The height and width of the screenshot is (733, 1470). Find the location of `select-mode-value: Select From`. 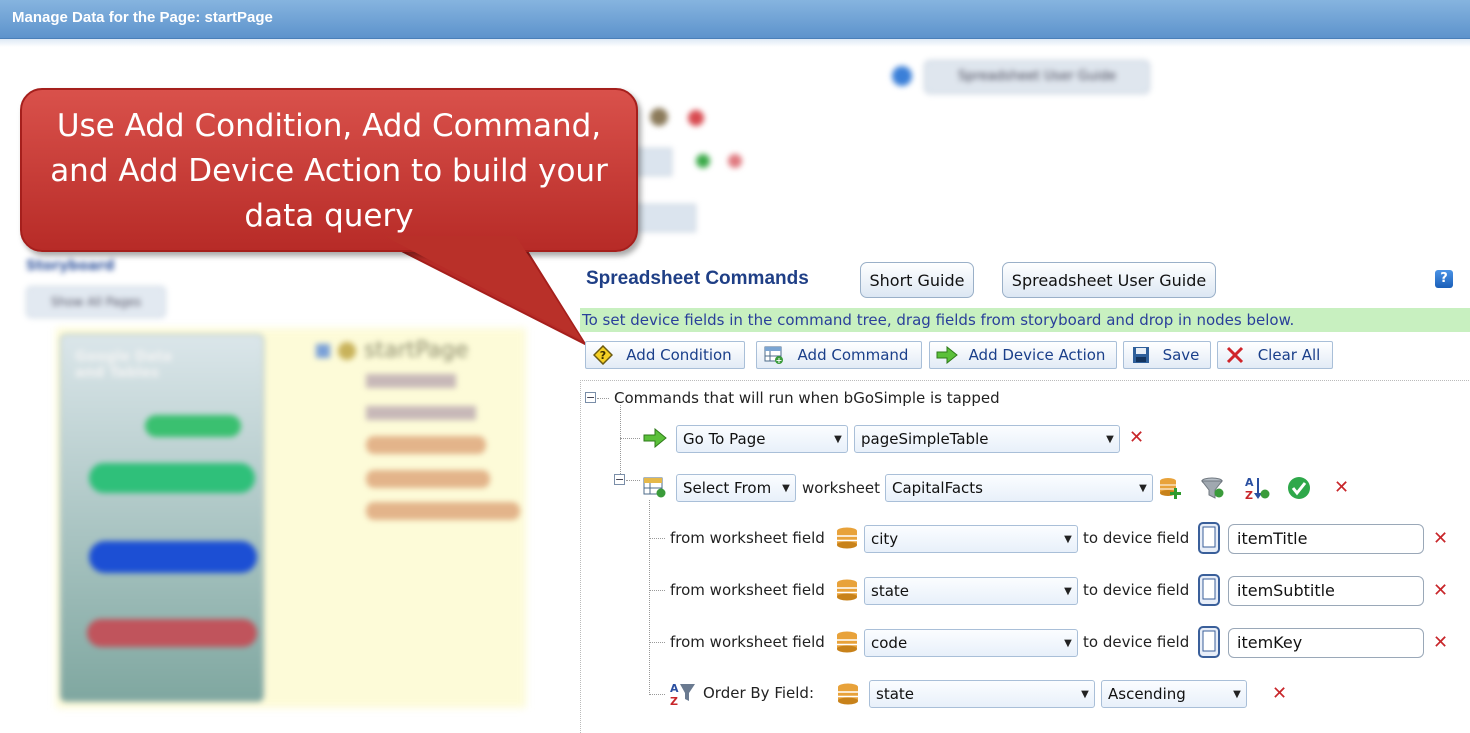

select-mode-value: Select From is located at coordinates (727, 488).